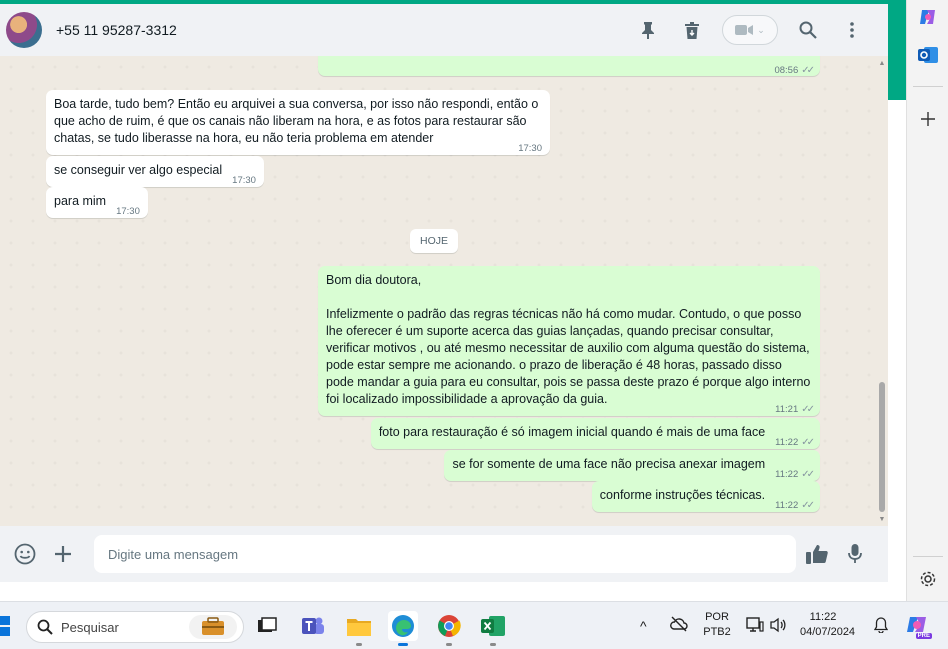 This screenshot has height=649, width=948. What do you see at coordinates (855, 554) in the screenshot?
I see `microphone-icon` at bounding box center [855, 554].